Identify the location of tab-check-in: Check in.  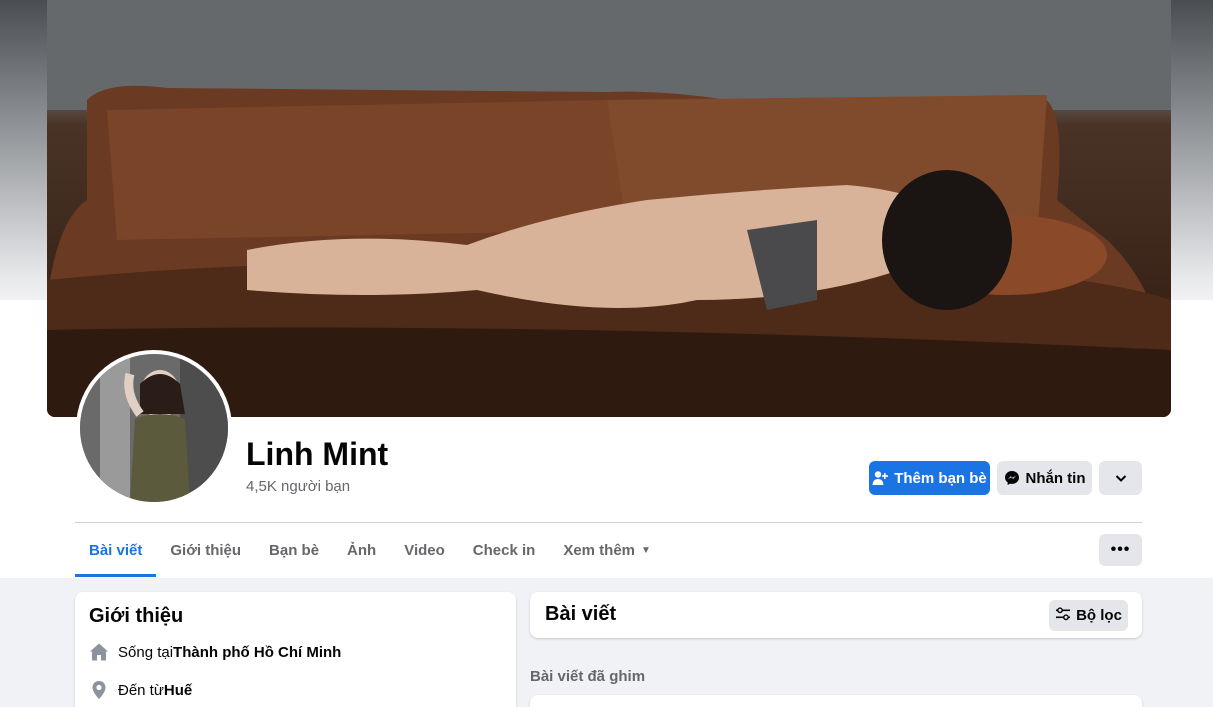
(504, 550).